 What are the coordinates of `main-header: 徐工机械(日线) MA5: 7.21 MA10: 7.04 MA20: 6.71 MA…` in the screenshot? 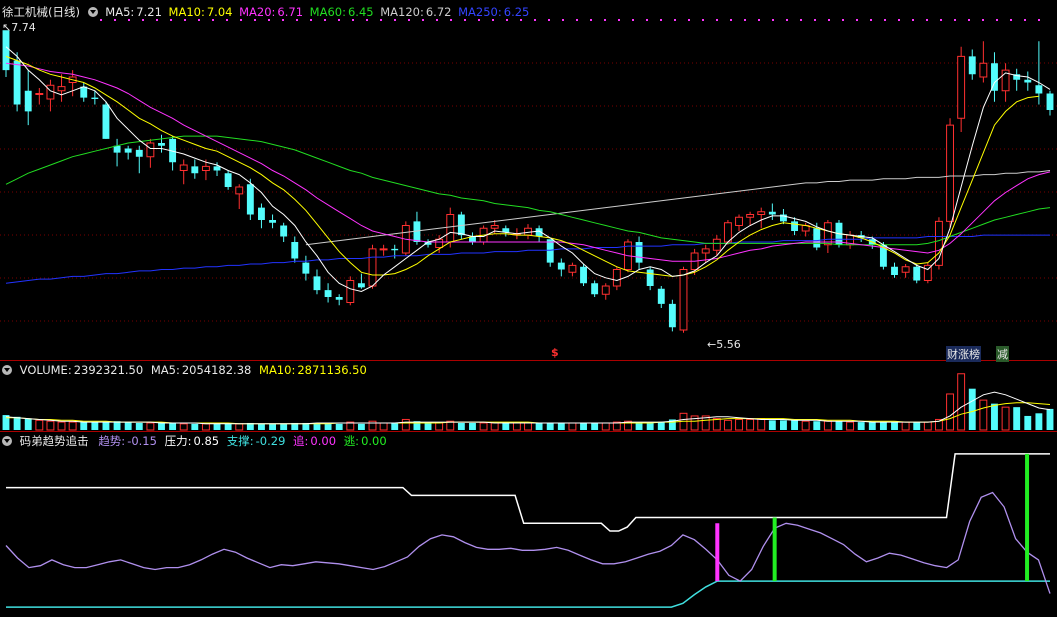 It's located at (267, 12).